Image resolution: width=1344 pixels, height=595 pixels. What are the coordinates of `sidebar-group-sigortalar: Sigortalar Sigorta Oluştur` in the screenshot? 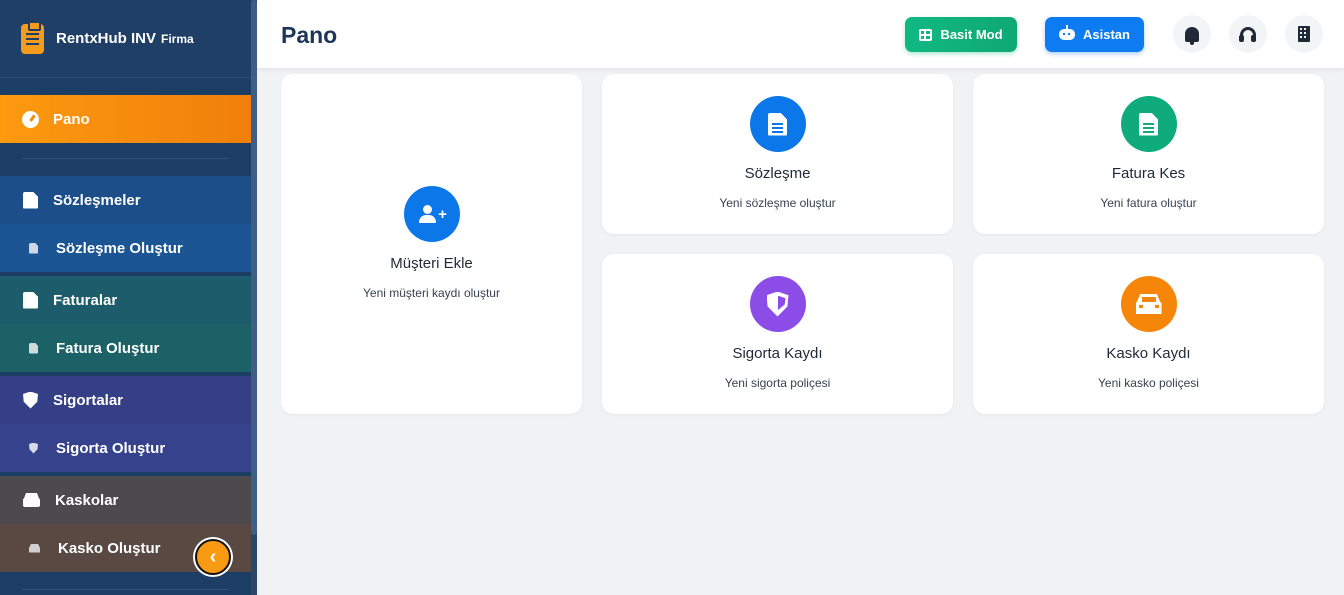 It's located at (125, 424).